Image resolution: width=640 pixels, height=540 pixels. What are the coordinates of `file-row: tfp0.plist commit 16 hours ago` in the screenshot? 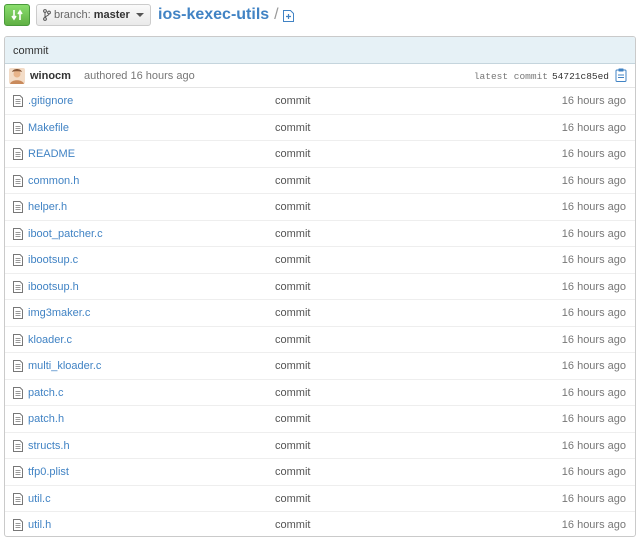 It's located at (320, 472).